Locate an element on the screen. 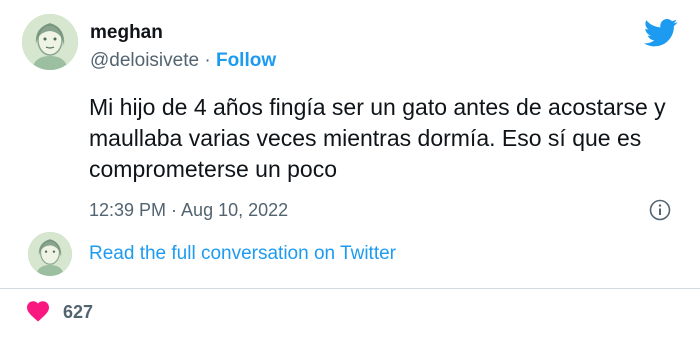 The height and width of the screenshot is (339, 700). follow-link: Follow is located at coordinates (246, 60).